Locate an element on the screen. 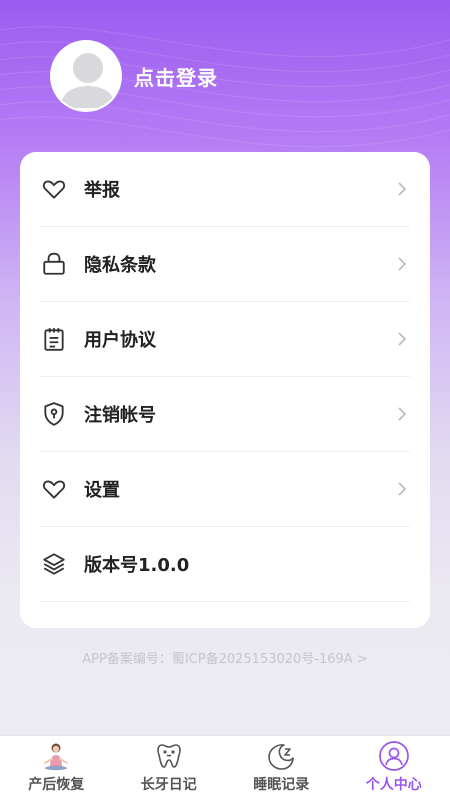 The height and width of the screenshot is (800, 450). profile-header: 点击登录 is located at coordinates (134, 76).